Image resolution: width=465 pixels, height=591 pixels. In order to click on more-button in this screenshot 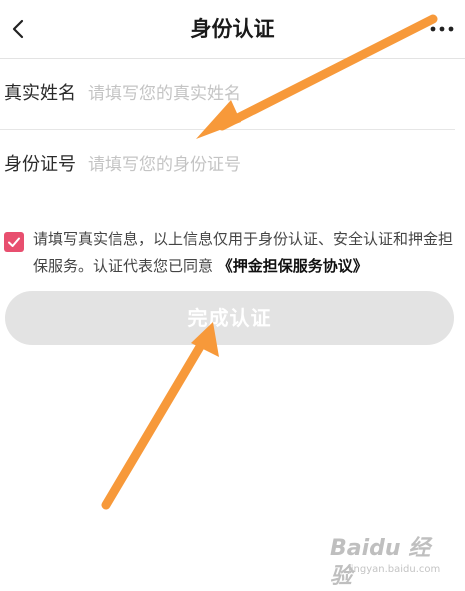, I will do `click(442, 29)`.